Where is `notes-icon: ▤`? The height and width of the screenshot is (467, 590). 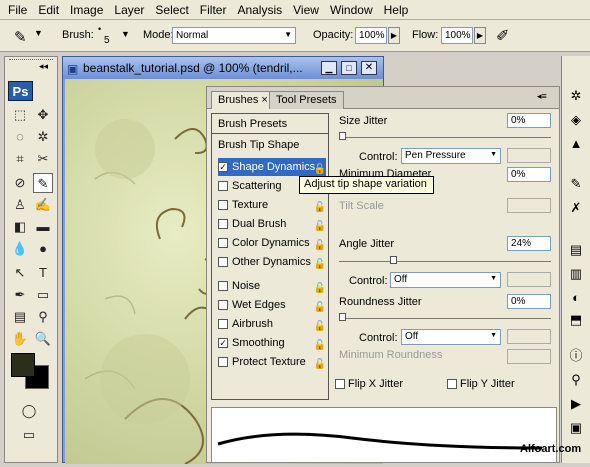 notes-icon: ▤ is located at coordinates (20, 317).